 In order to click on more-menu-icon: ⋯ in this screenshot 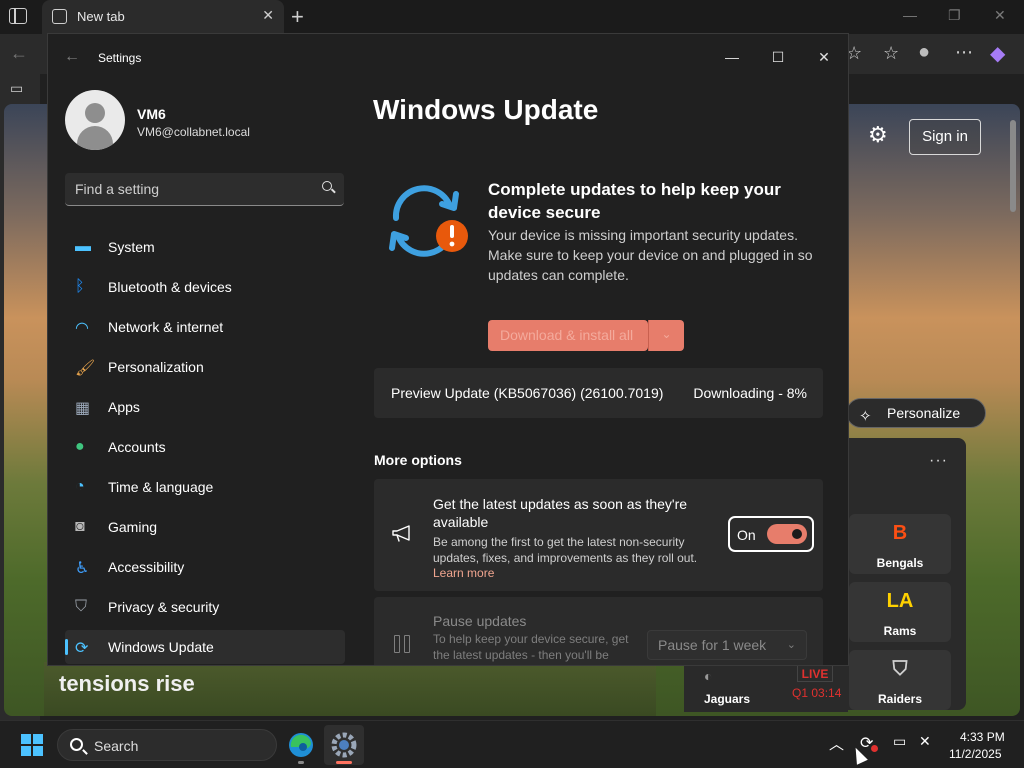, I will do `click(964, 52)`.